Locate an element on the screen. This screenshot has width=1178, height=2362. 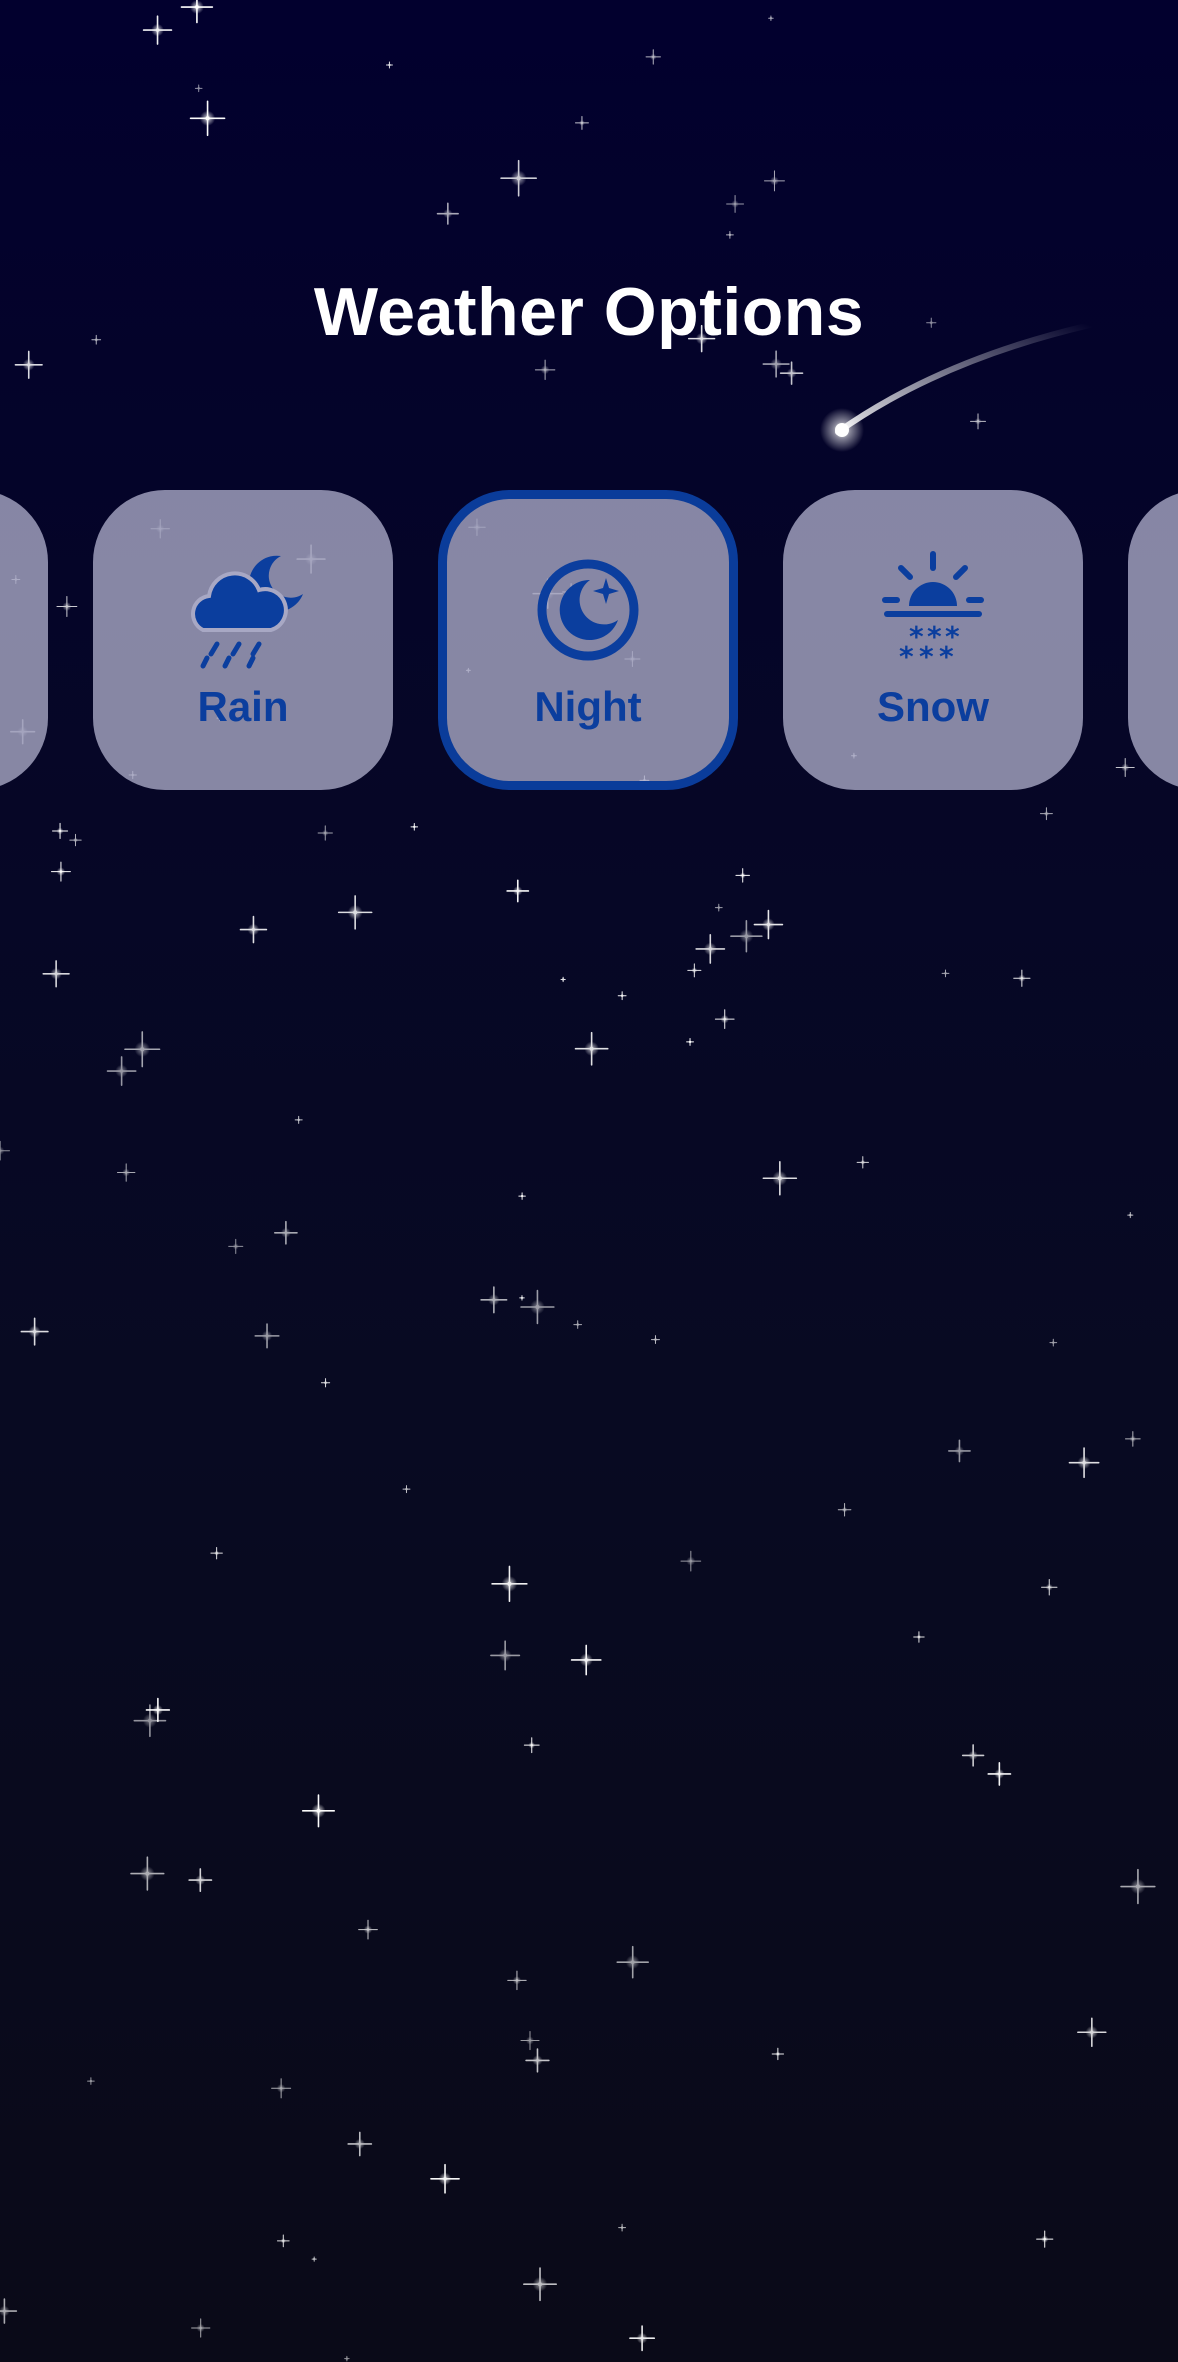
option-tile-snow: * * * * * * Snow is located at coordinates (933, 640).